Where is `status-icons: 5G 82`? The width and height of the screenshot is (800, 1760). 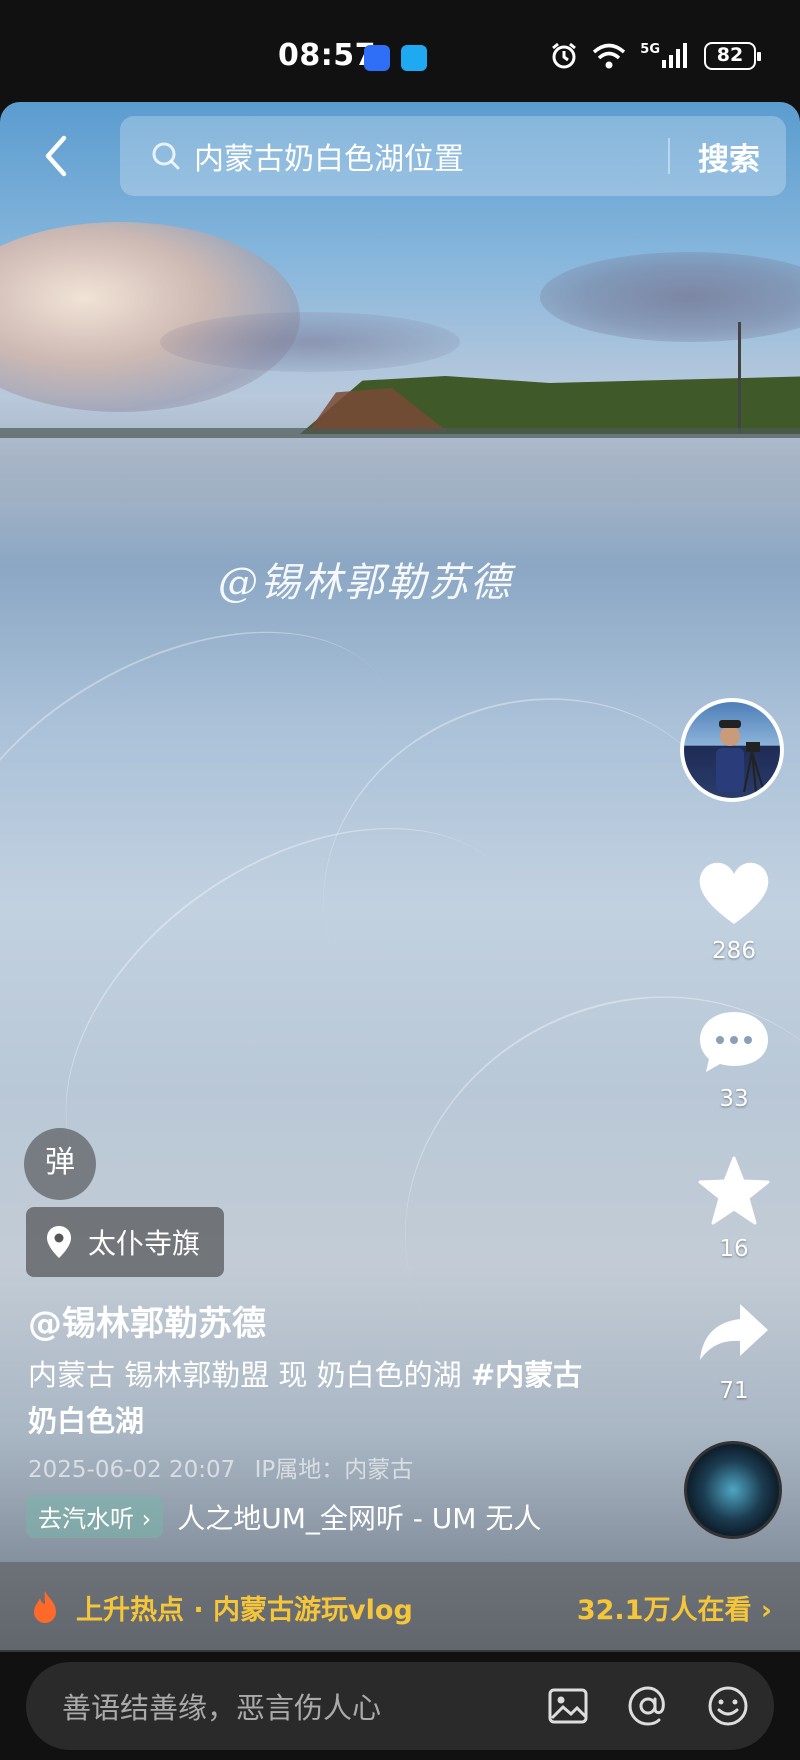
status-icons: 5G 82 is located at coordinates (655, 55).